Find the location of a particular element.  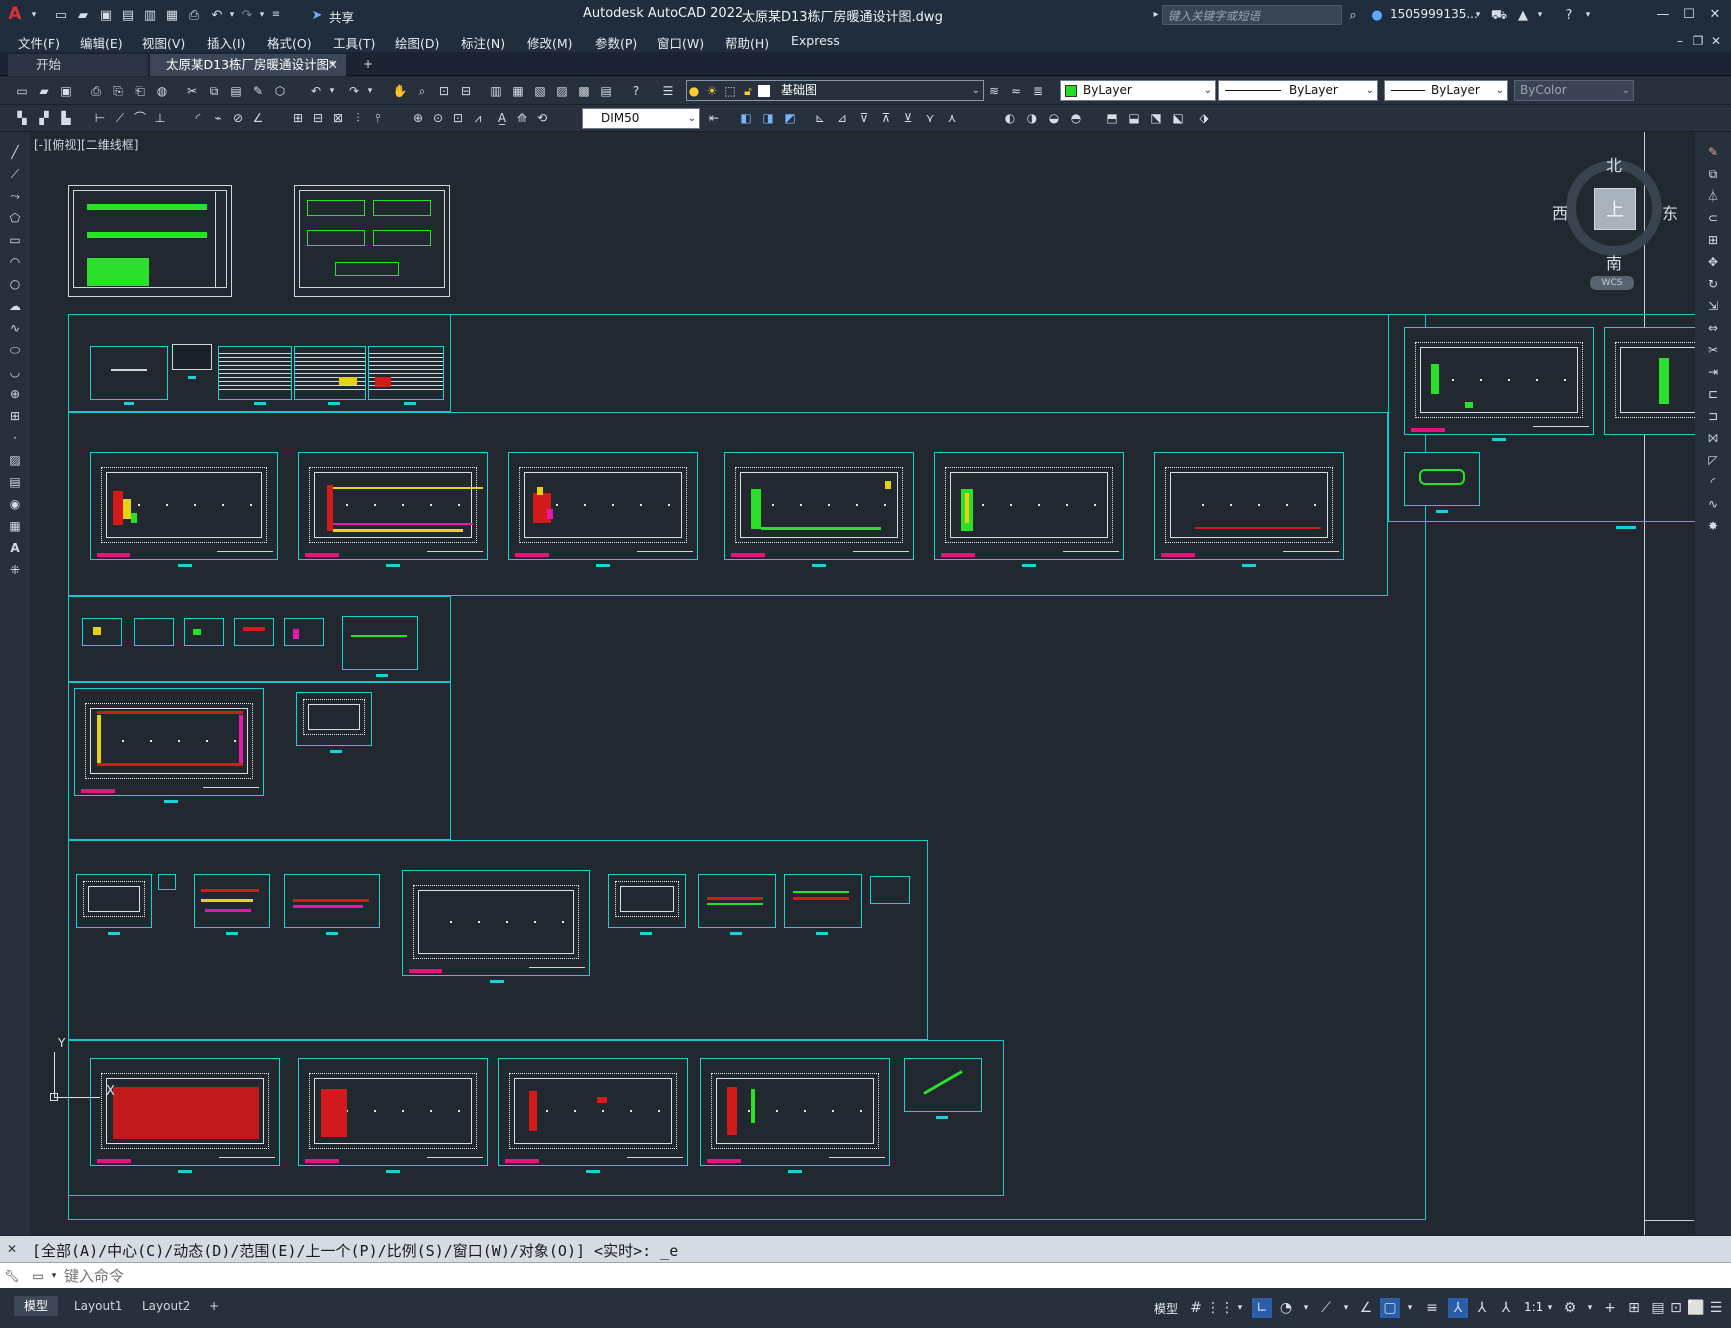

compass-west: 西 is located at coordinates (1560, 212).